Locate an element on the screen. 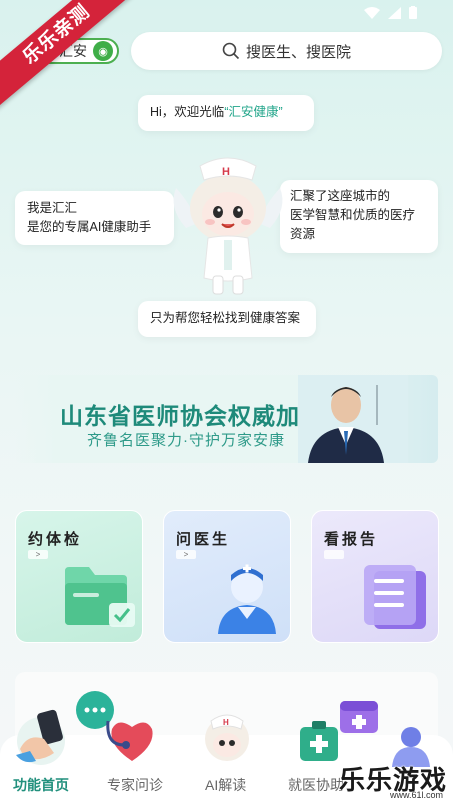 This screenshot has height=809, width=453. doctor-icon is located at coordinates (247, 599).